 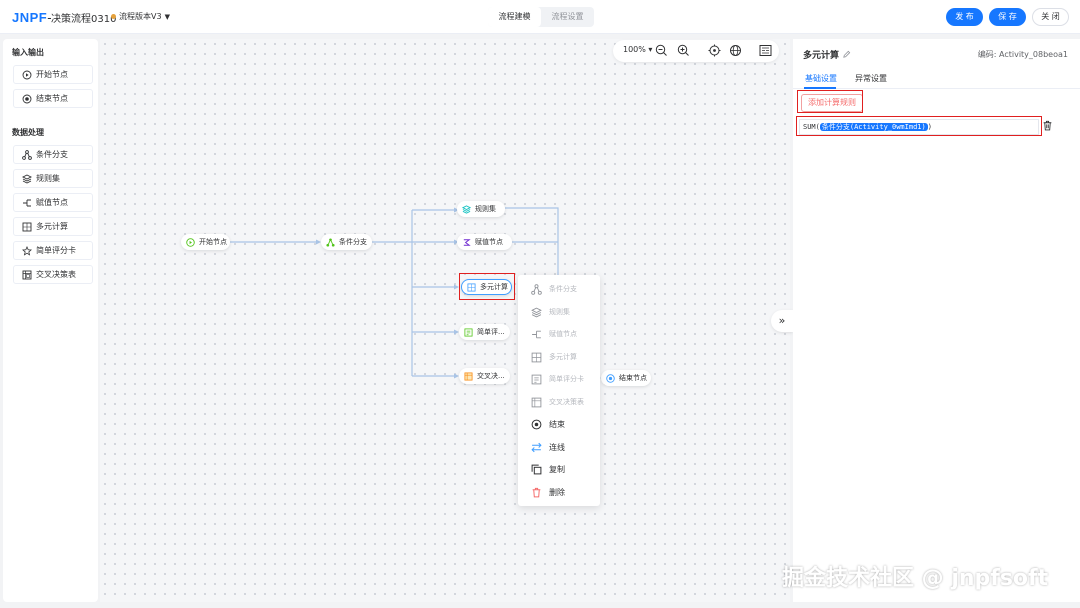 What do you see at coordinates (563, 357) in the screenshot?
I see `menu-item-label: 多元计算` at bounding box center [563, 357].